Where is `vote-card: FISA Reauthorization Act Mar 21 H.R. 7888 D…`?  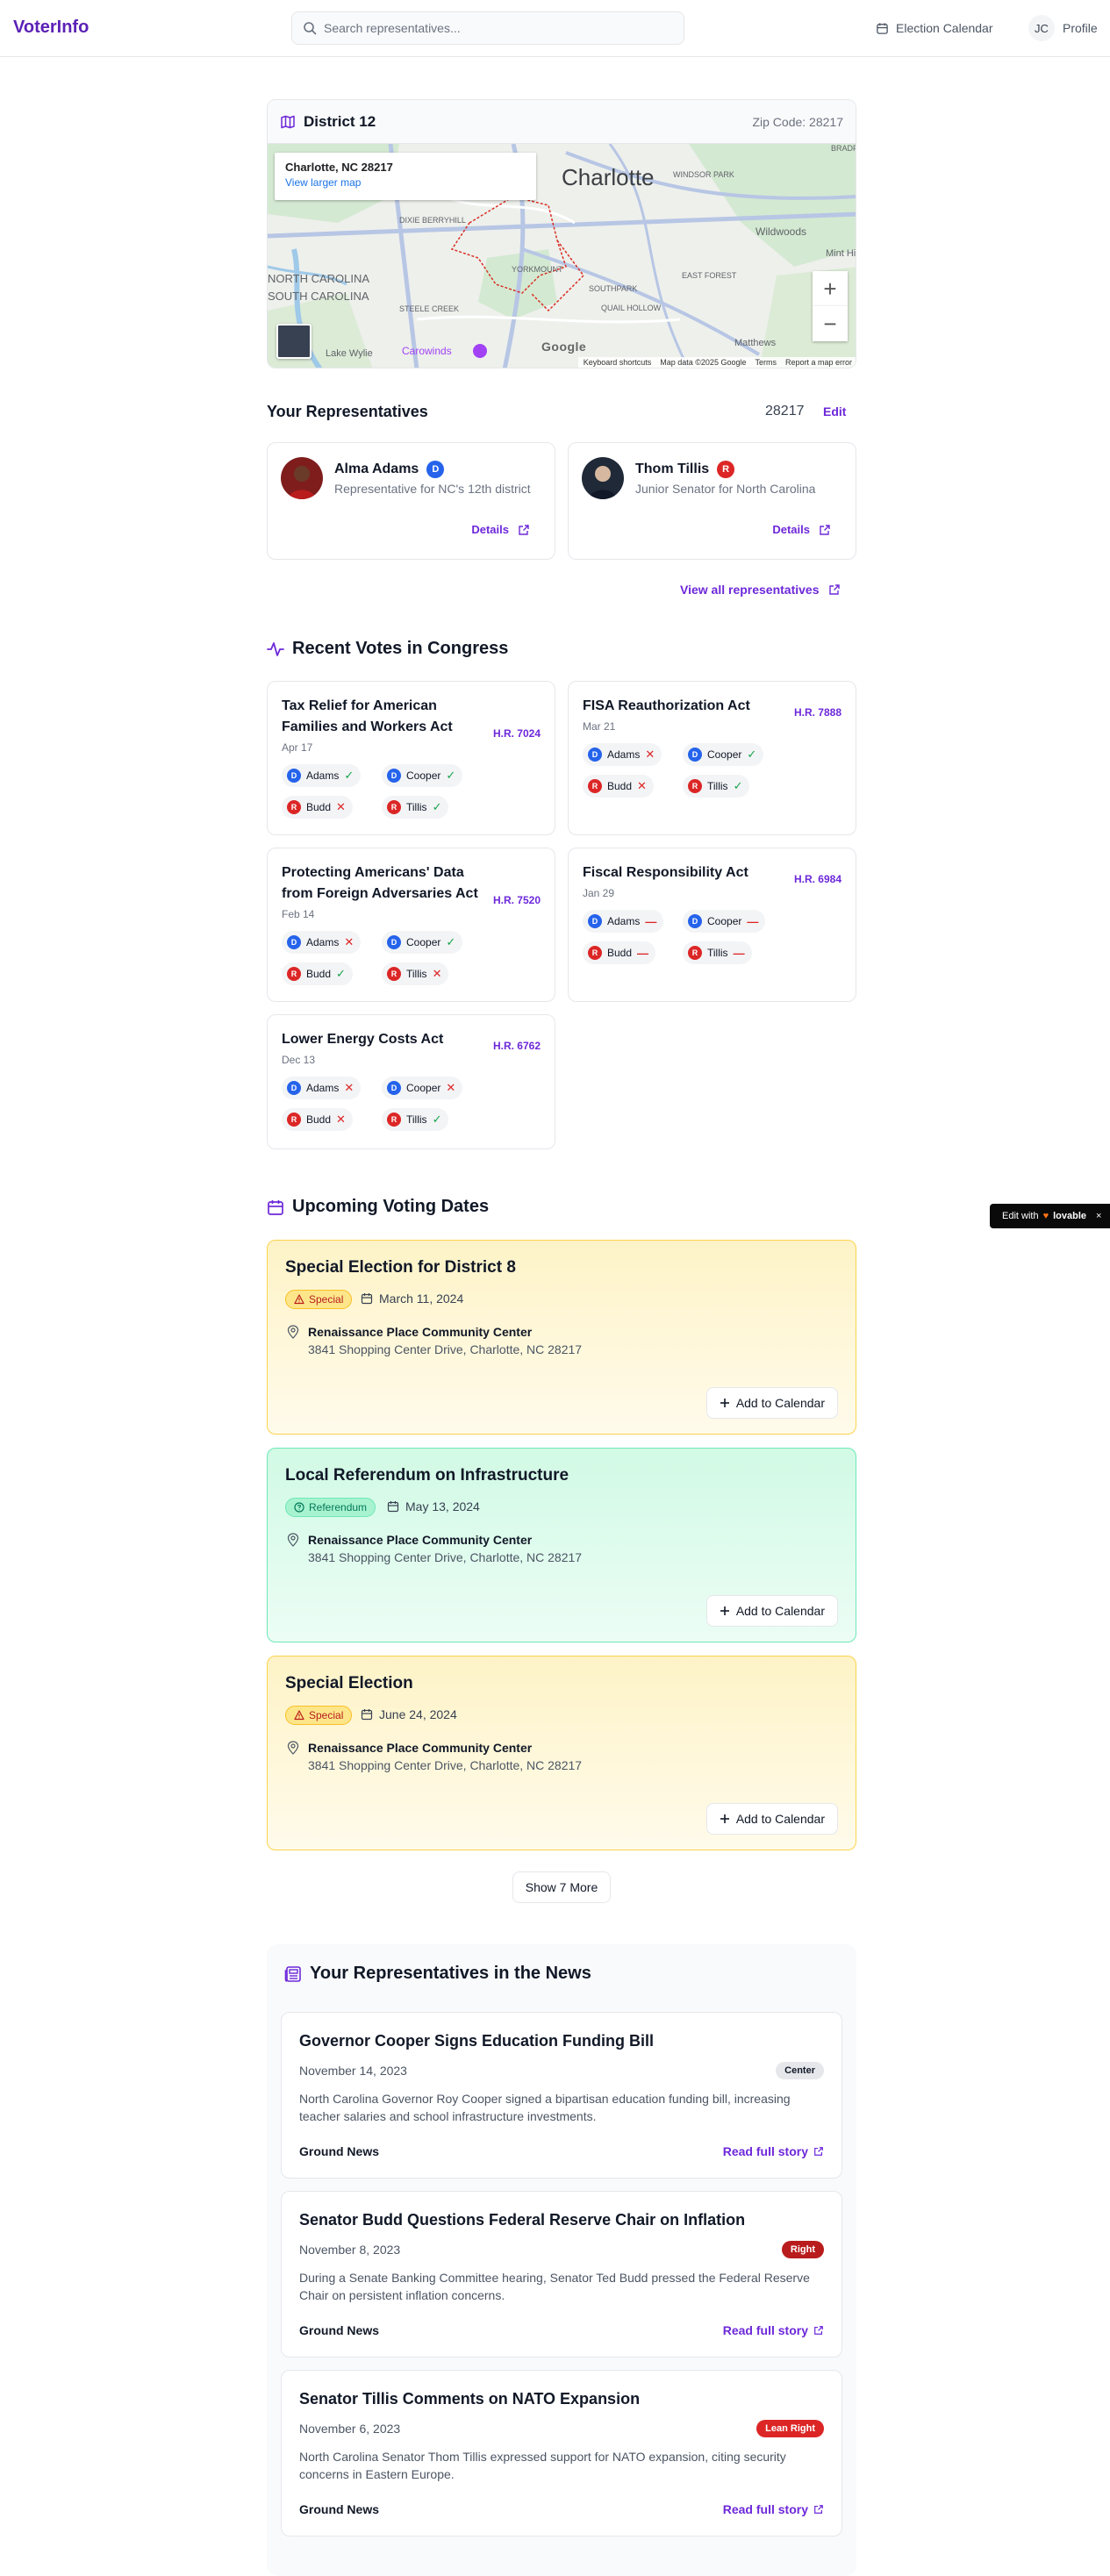
vote-card: FISA Reauthorization Act Mar 21 H.R. 7888 D… is located at coordinates (712, 758).